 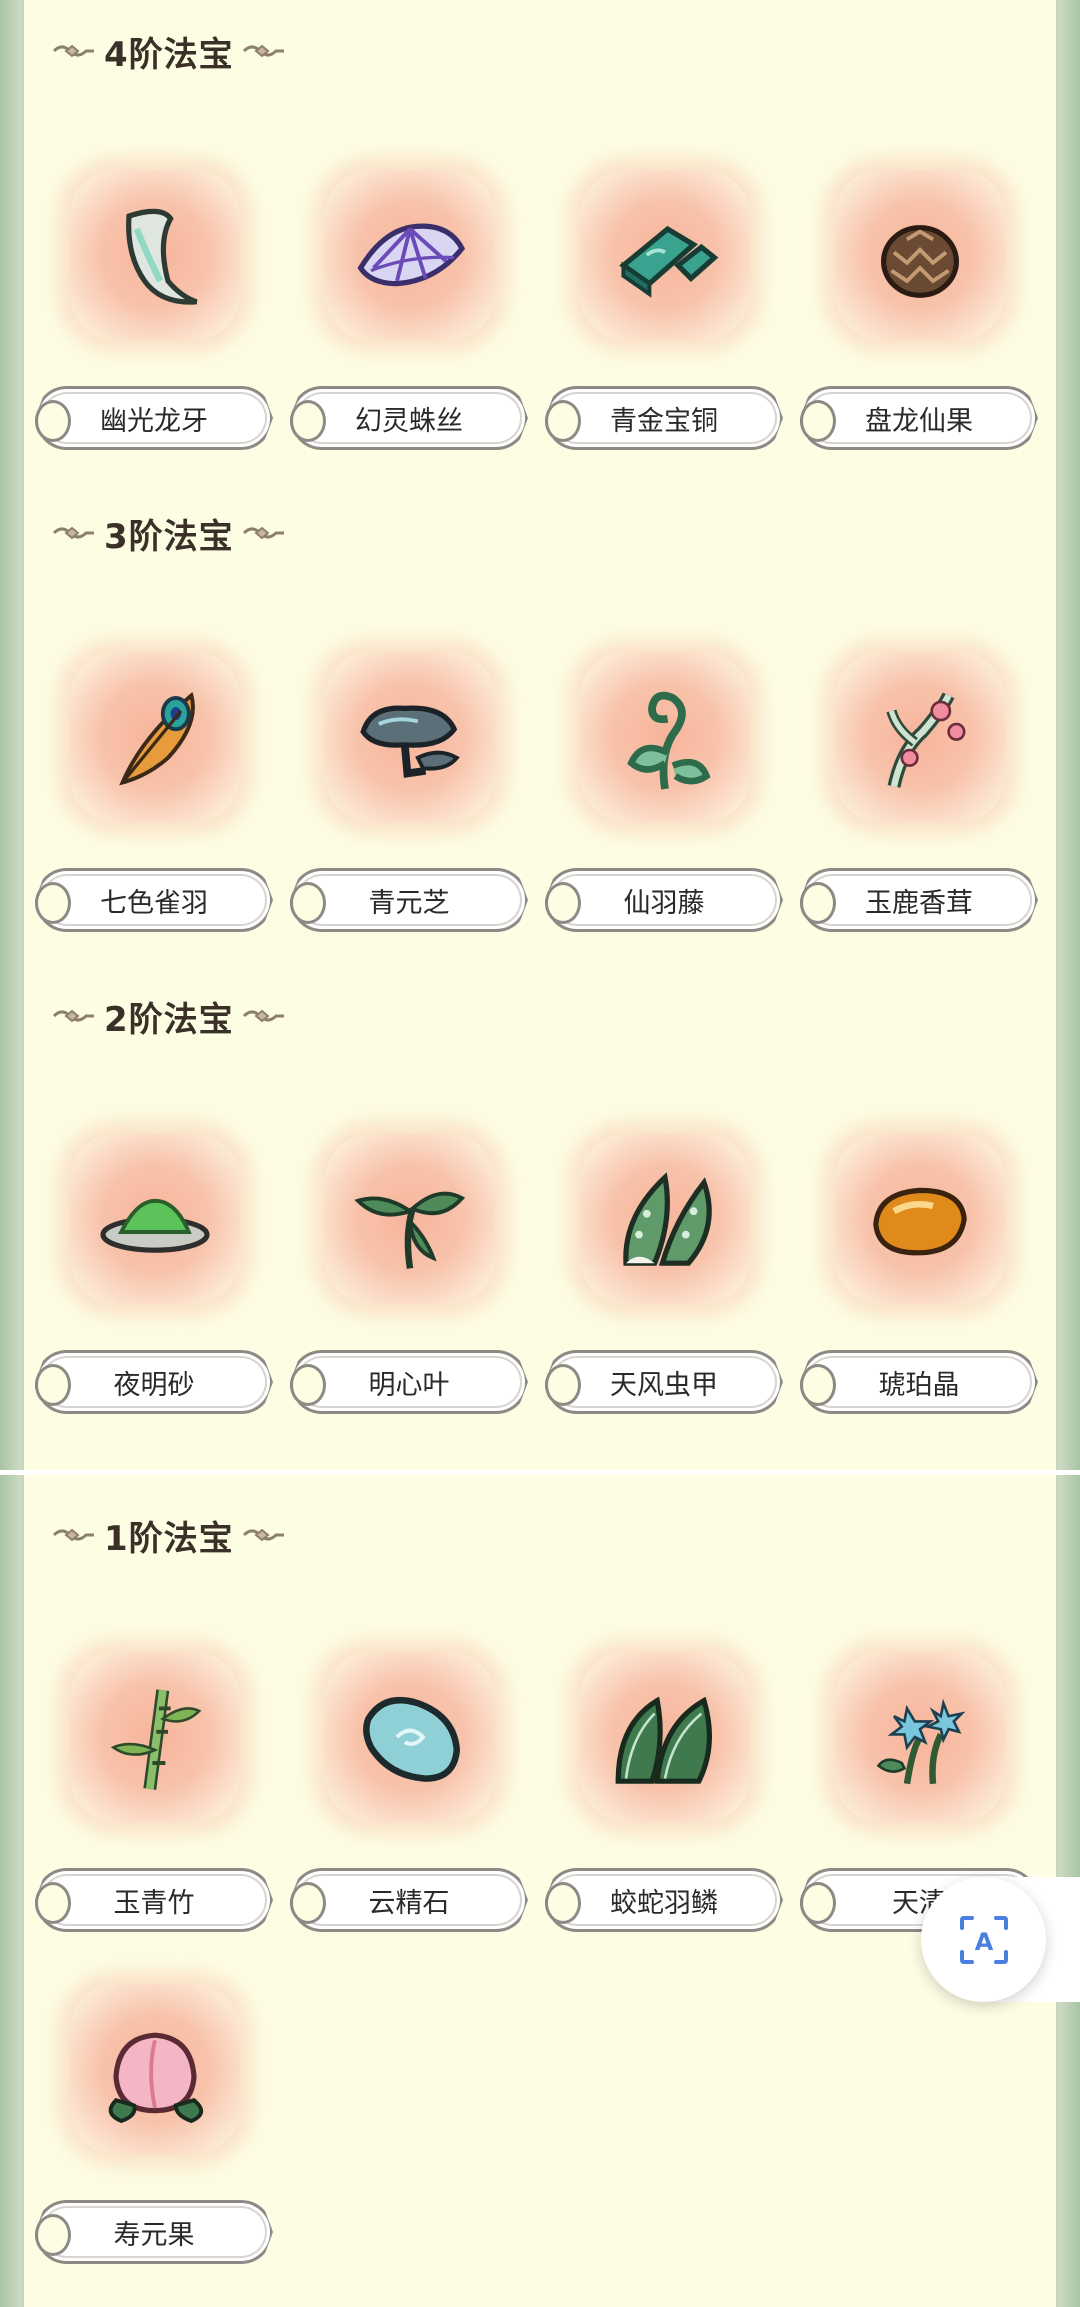 I want to click on item-card: 云精石, so click(x=410, y=1802).